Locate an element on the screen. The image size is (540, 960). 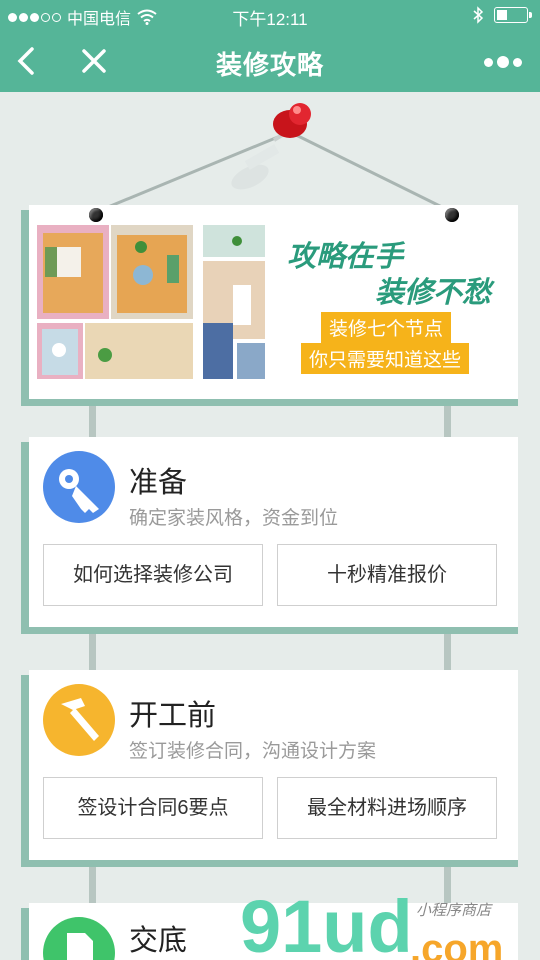
watermark-tagline: 小程序商店 is located at coordinates (454, 910).